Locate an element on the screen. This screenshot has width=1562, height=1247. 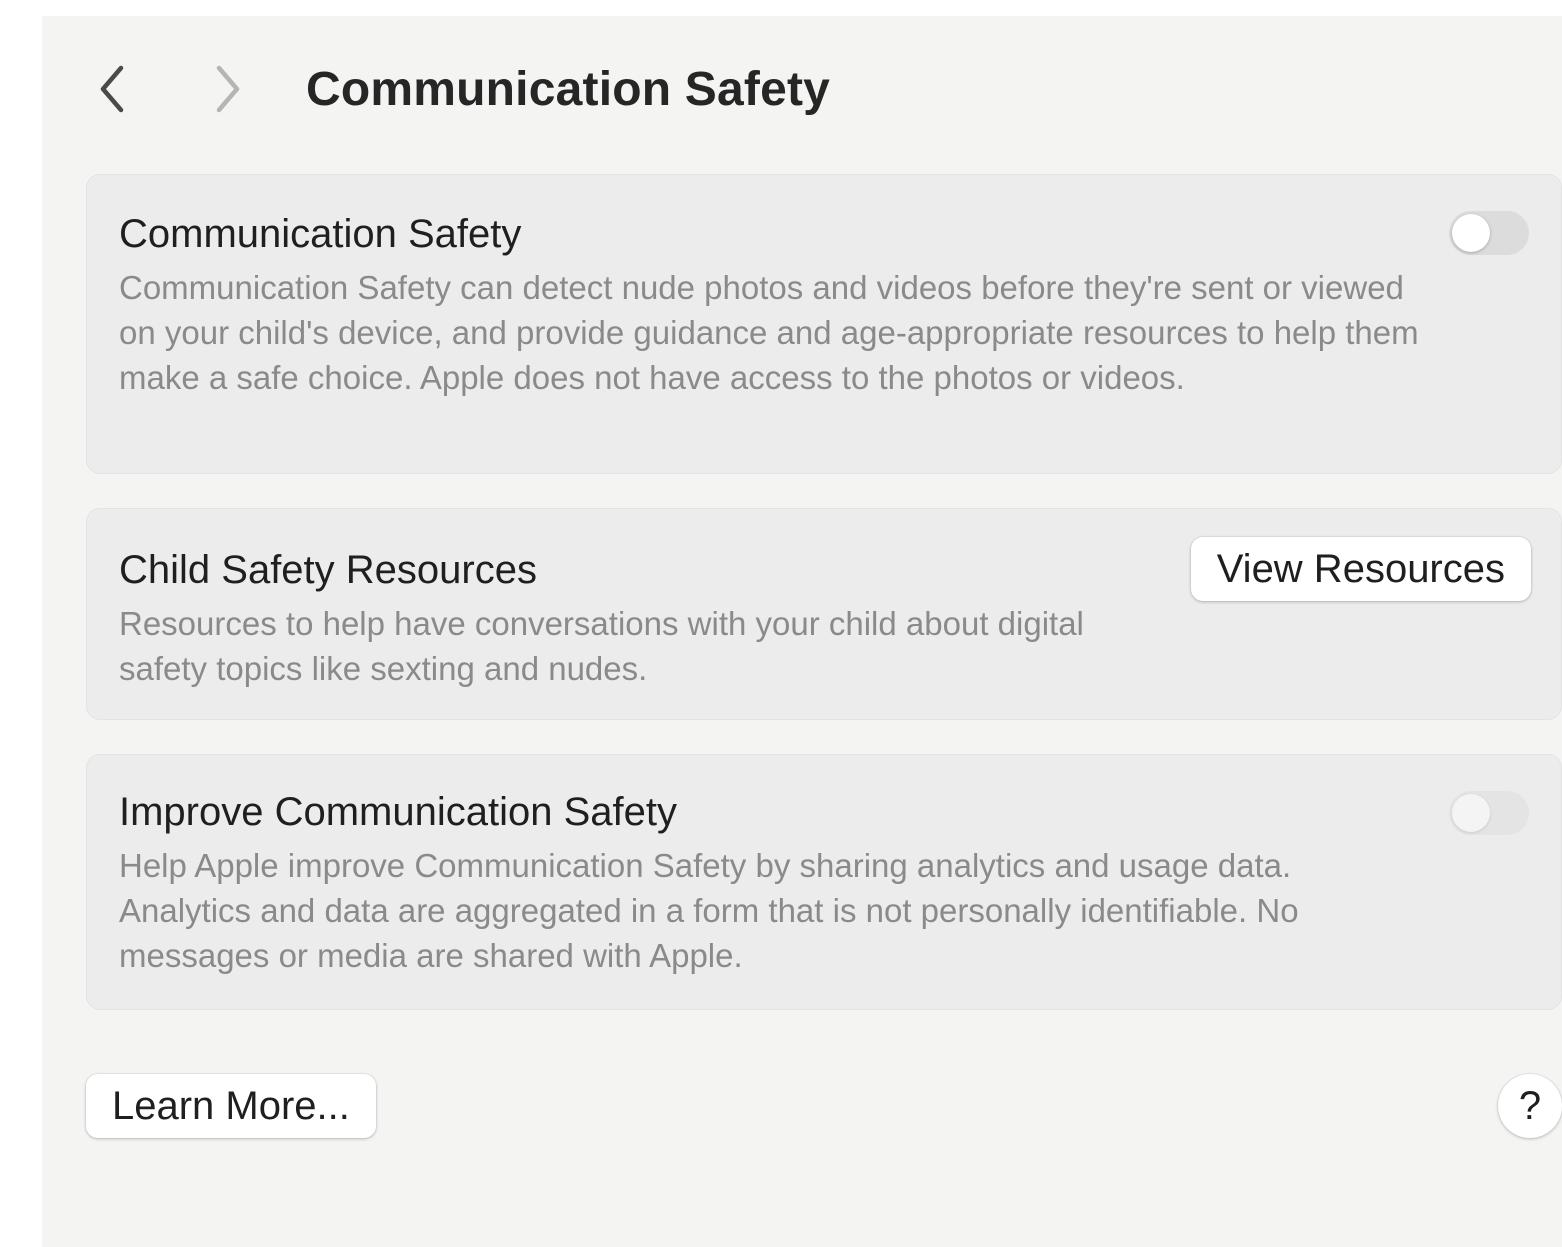
improve-communication-safety-toggle is located at coordinates (1489, 813).